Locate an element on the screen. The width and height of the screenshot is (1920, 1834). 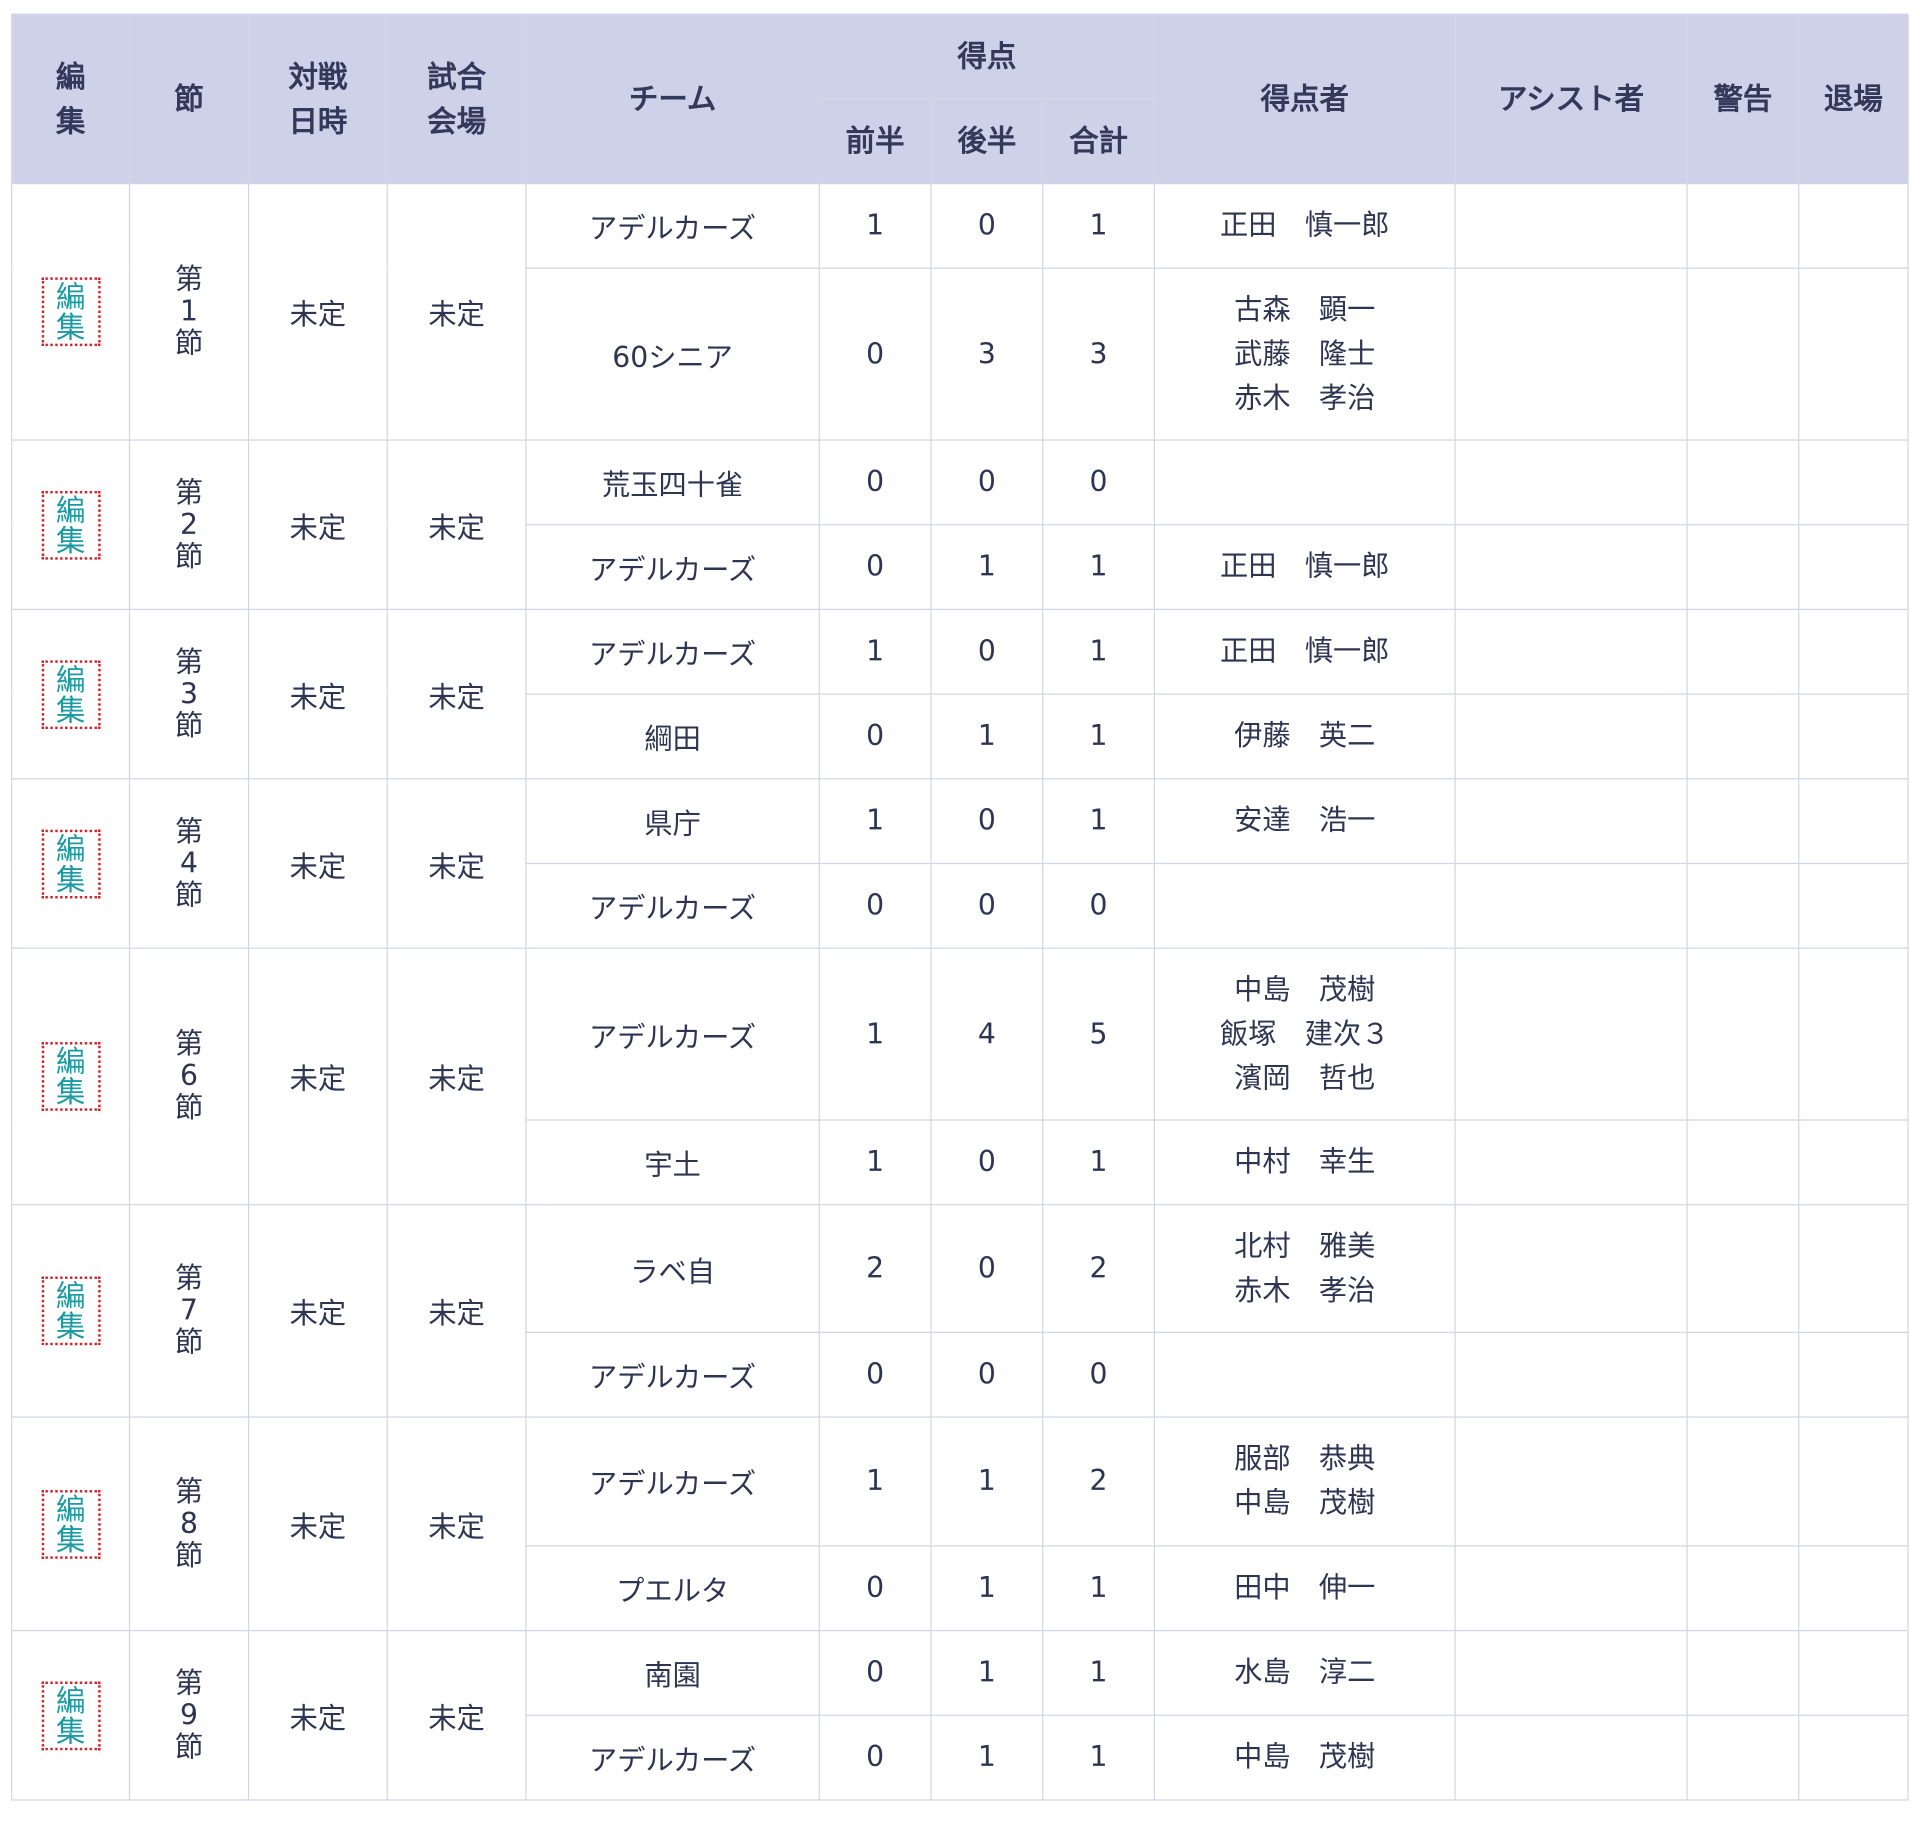
second-half-cell: 1 is located at coordinates (987, 736).